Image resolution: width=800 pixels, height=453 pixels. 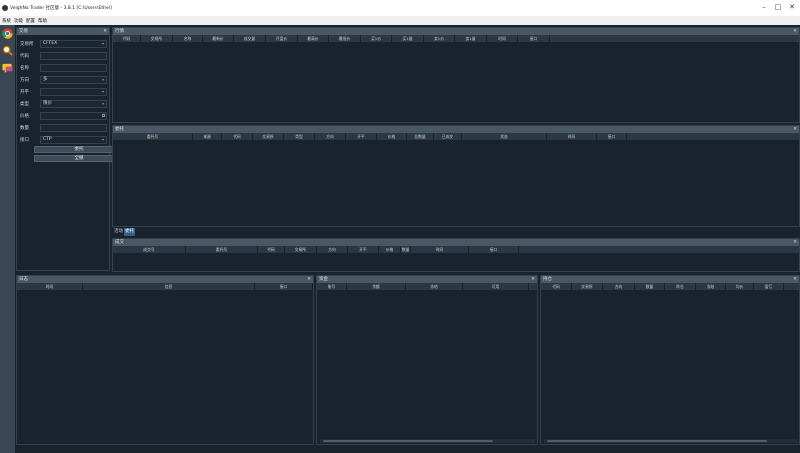 I want to click on position-horizontal-scrollbar, so click(x=671, y=441).